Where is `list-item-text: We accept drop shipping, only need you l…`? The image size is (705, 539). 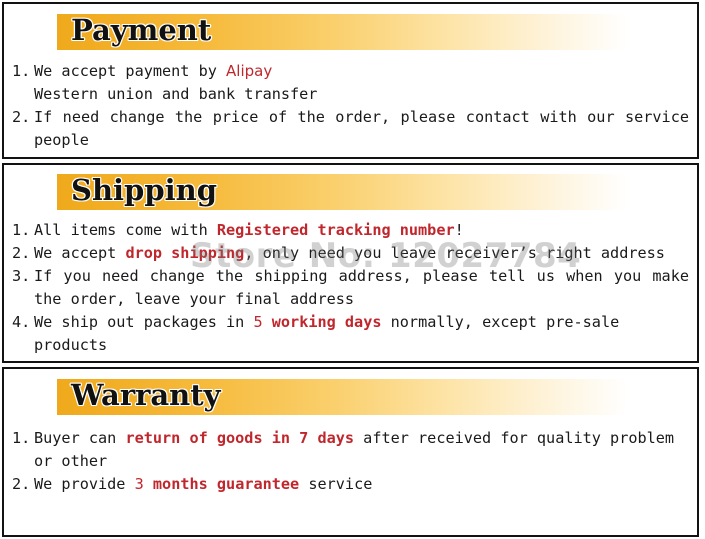
list-item-text: We accept drop shipping, only need you l… is located at coordinates (349, 253).